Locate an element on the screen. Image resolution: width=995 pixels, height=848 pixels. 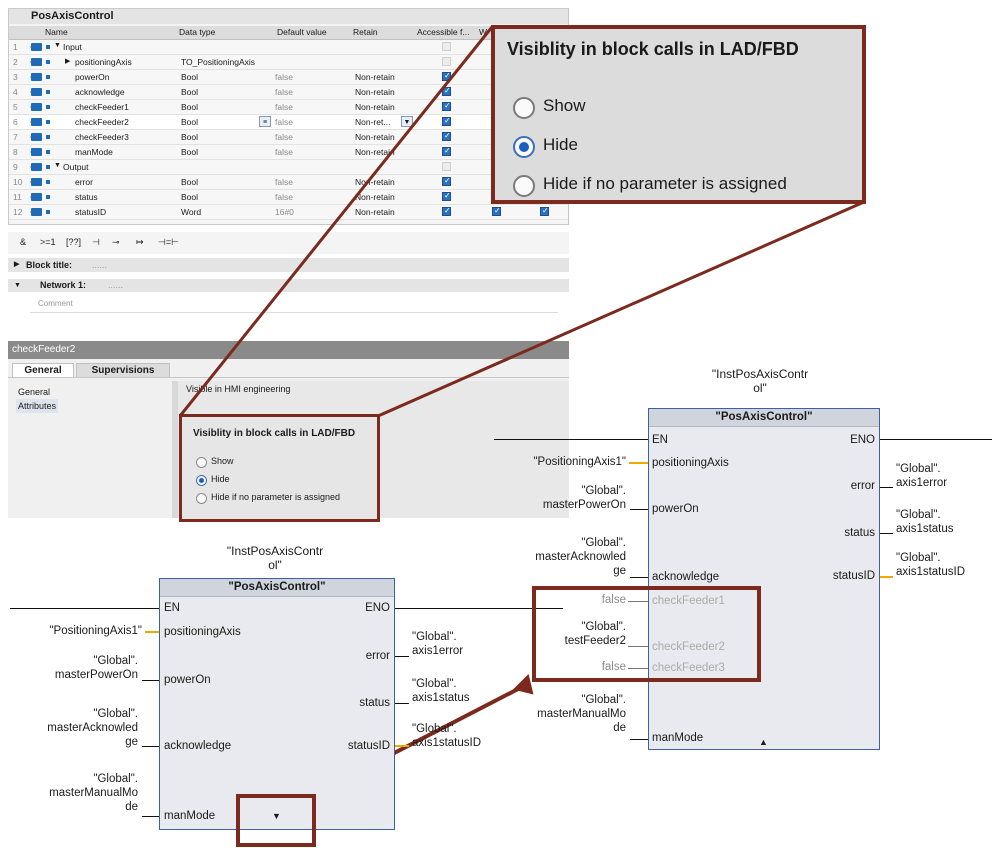
axis-wire-left is located at coordinates (152, 632).